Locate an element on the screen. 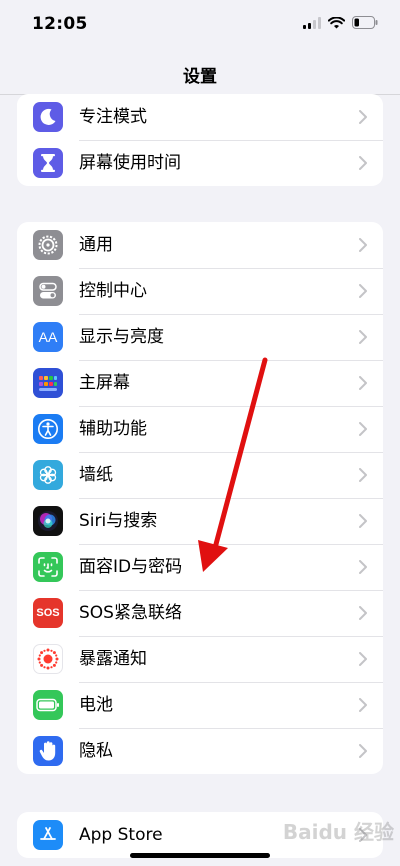 This screenshot has width=400, height=866. face-id-icon is located at coordinates (48, 567).